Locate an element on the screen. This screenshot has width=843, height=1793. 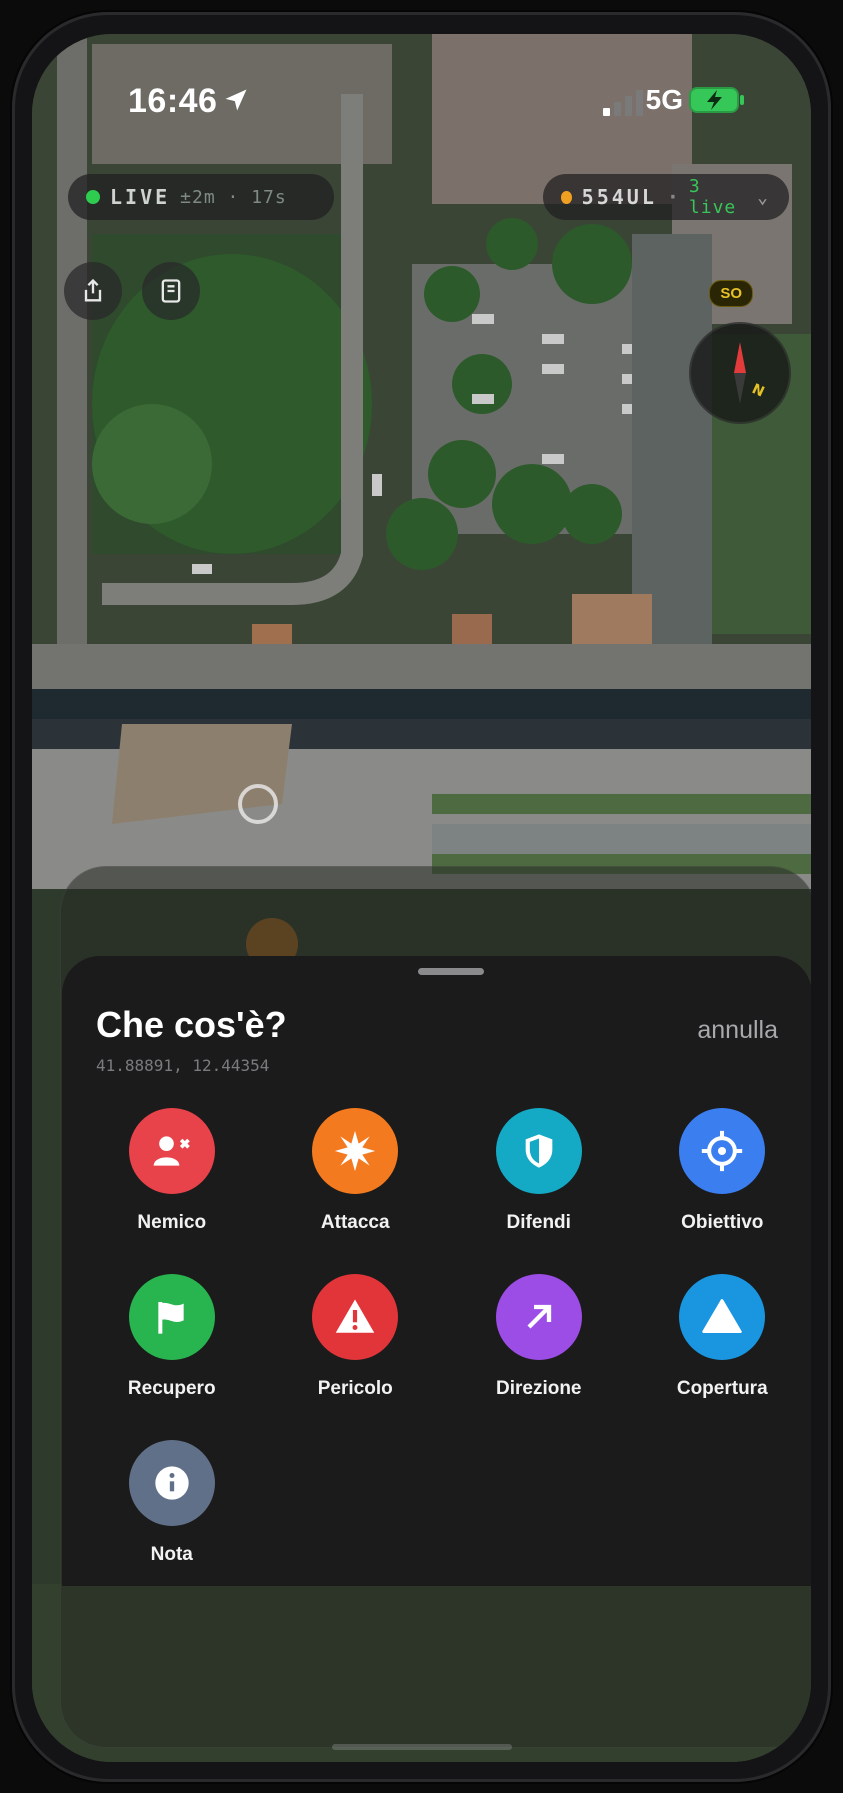
marker-option-difendi: Difendi is located at coordinates (539, 1171).